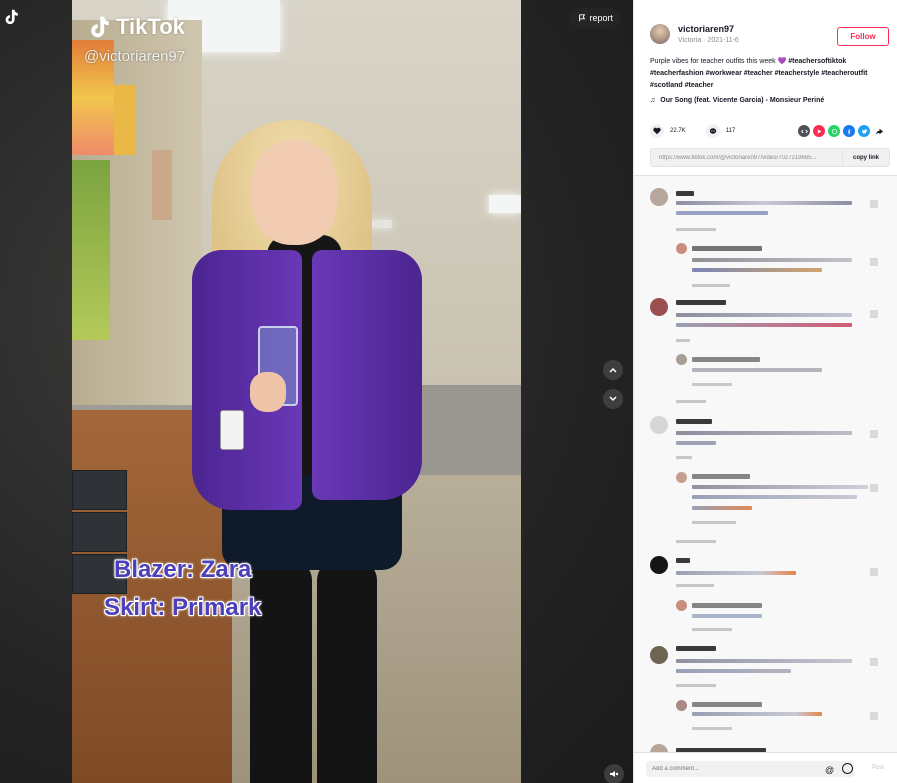 This screenshot has width=897, height=783. I want to click on reply-meta, so click(711, 285).